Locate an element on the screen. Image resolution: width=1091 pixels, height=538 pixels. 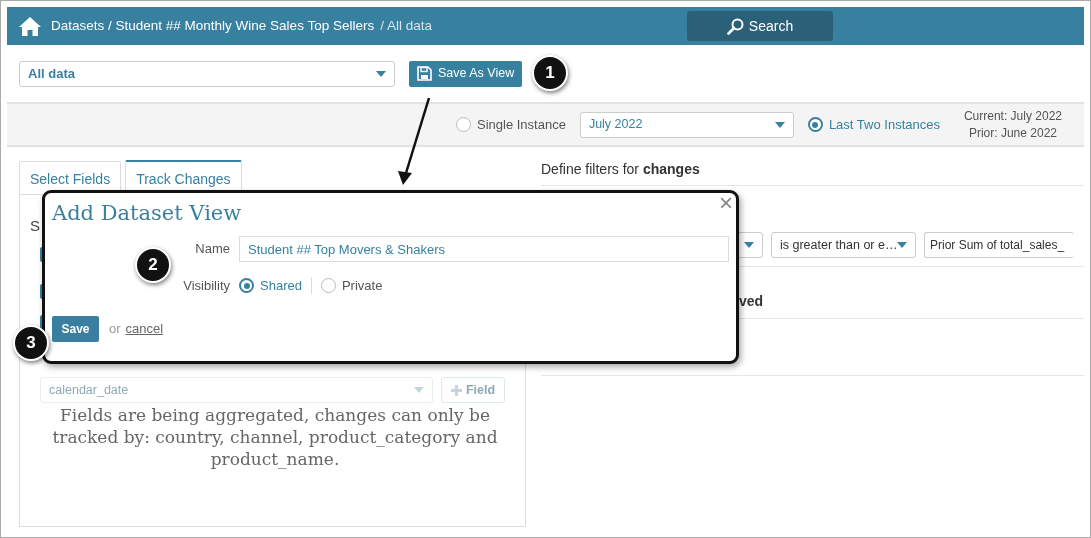
dialog-title: Add Dataset View is located at coordinates (147, 214).